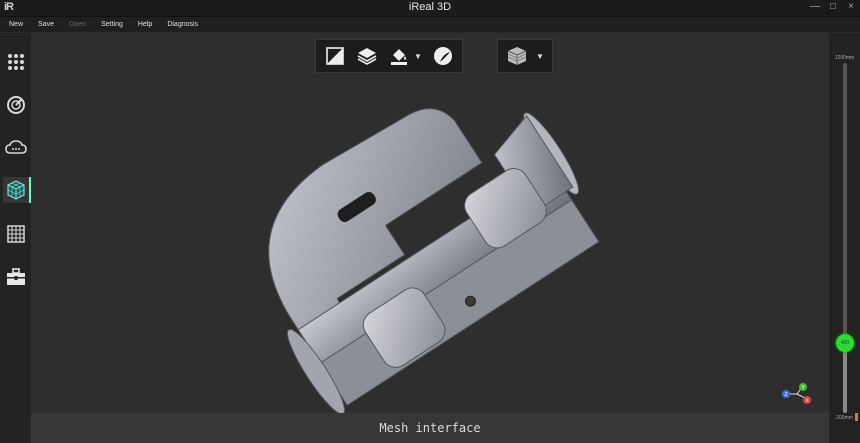  What do you see at coordinates (430, 24) in the screenshot?
I see `menu-bar: New Save Open Setting Help Diagnosis` at bounding box center [430, 24].